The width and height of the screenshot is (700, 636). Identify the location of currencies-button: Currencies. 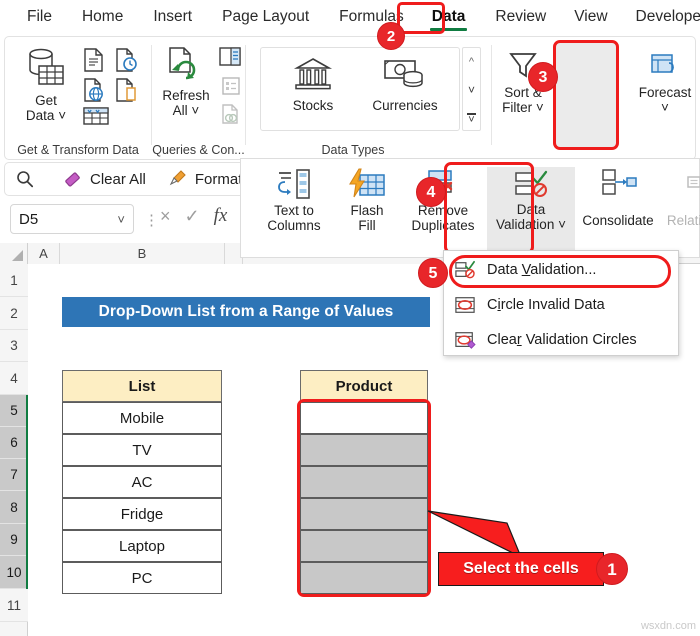
(405, 84).